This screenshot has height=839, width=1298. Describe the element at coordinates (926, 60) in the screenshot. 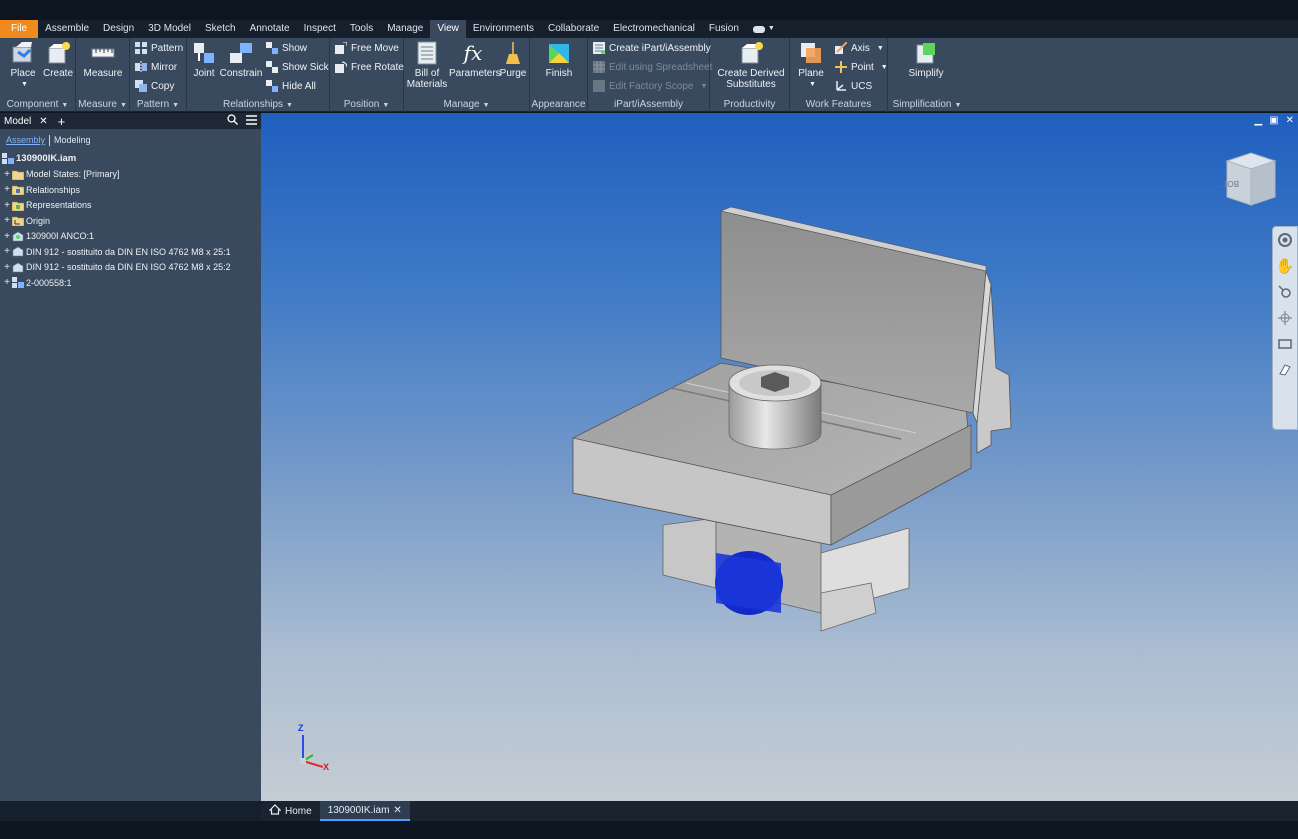

I see `simplify-button: Simplify` at that location.